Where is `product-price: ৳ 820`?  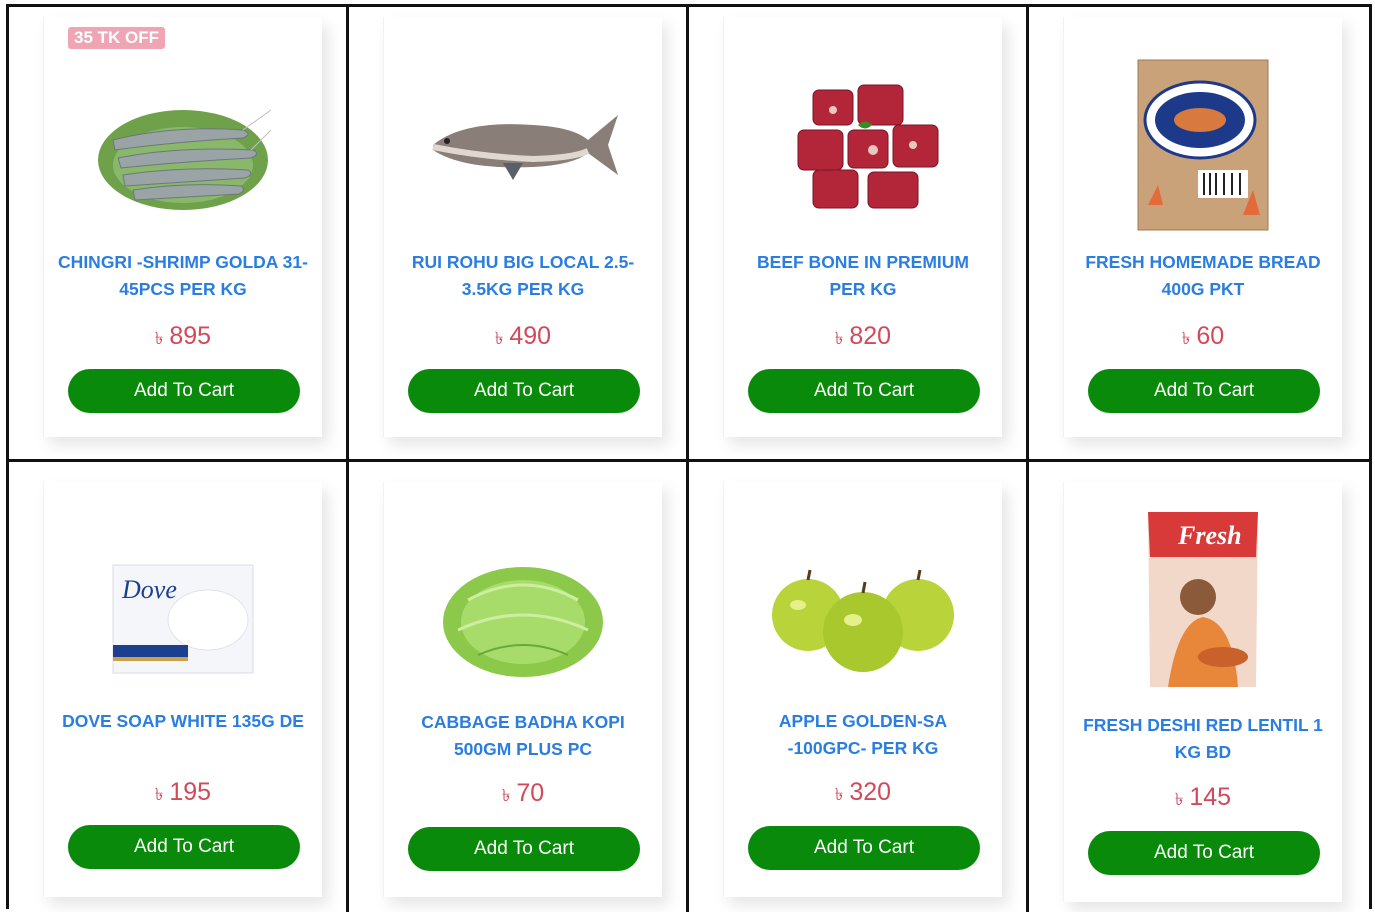 product-price: ৳ 820 is located at coordinates (863, 338).